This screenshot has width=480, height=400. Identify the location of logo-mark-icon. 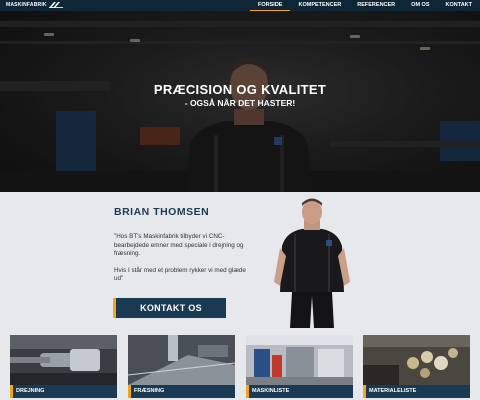
(55, 5).